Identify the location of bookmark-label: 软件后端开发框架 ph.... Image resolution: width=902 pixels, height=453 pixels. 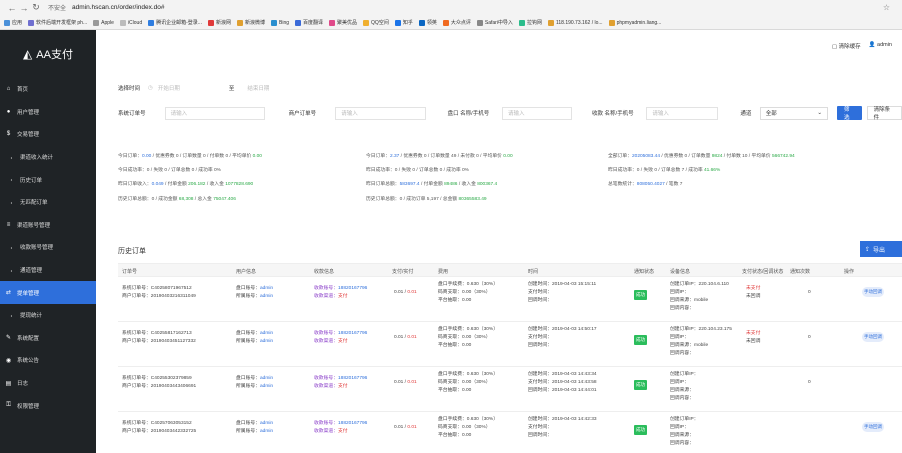
(62, 23).